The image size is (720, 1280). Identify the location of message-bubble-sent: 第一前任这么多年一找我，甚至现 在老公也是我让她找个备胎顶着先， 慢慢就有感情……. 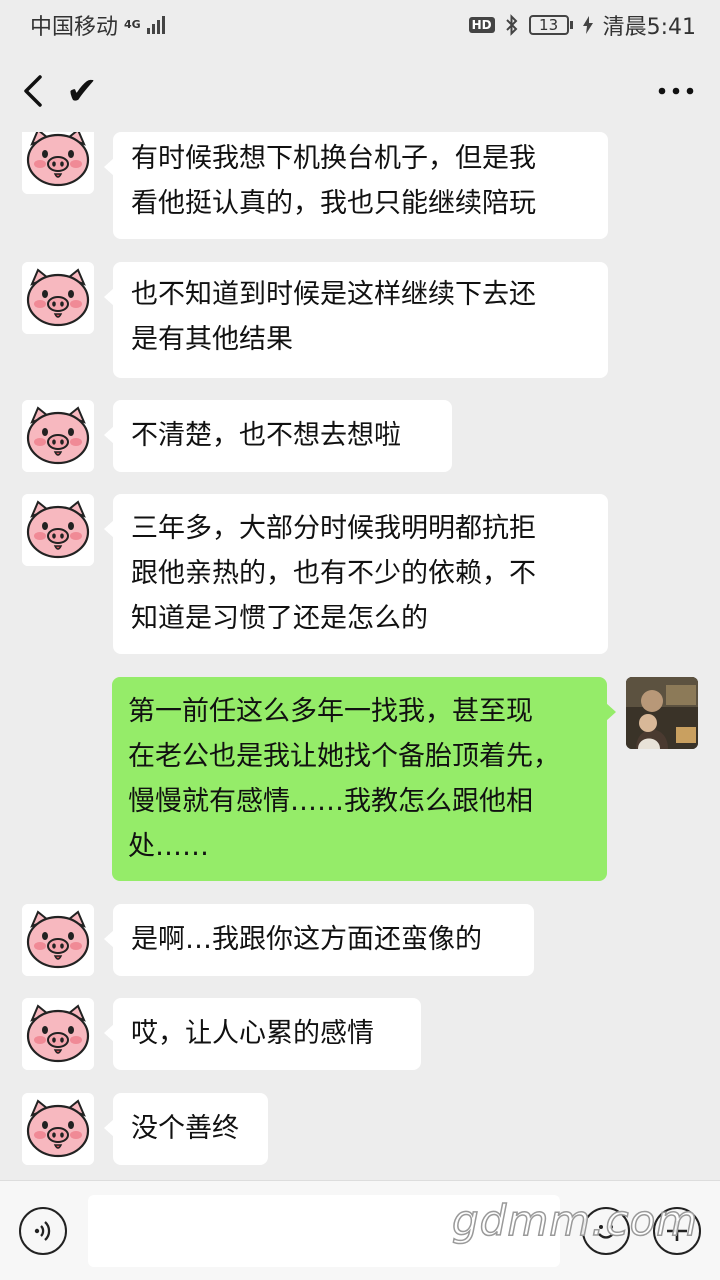
(364, 779).